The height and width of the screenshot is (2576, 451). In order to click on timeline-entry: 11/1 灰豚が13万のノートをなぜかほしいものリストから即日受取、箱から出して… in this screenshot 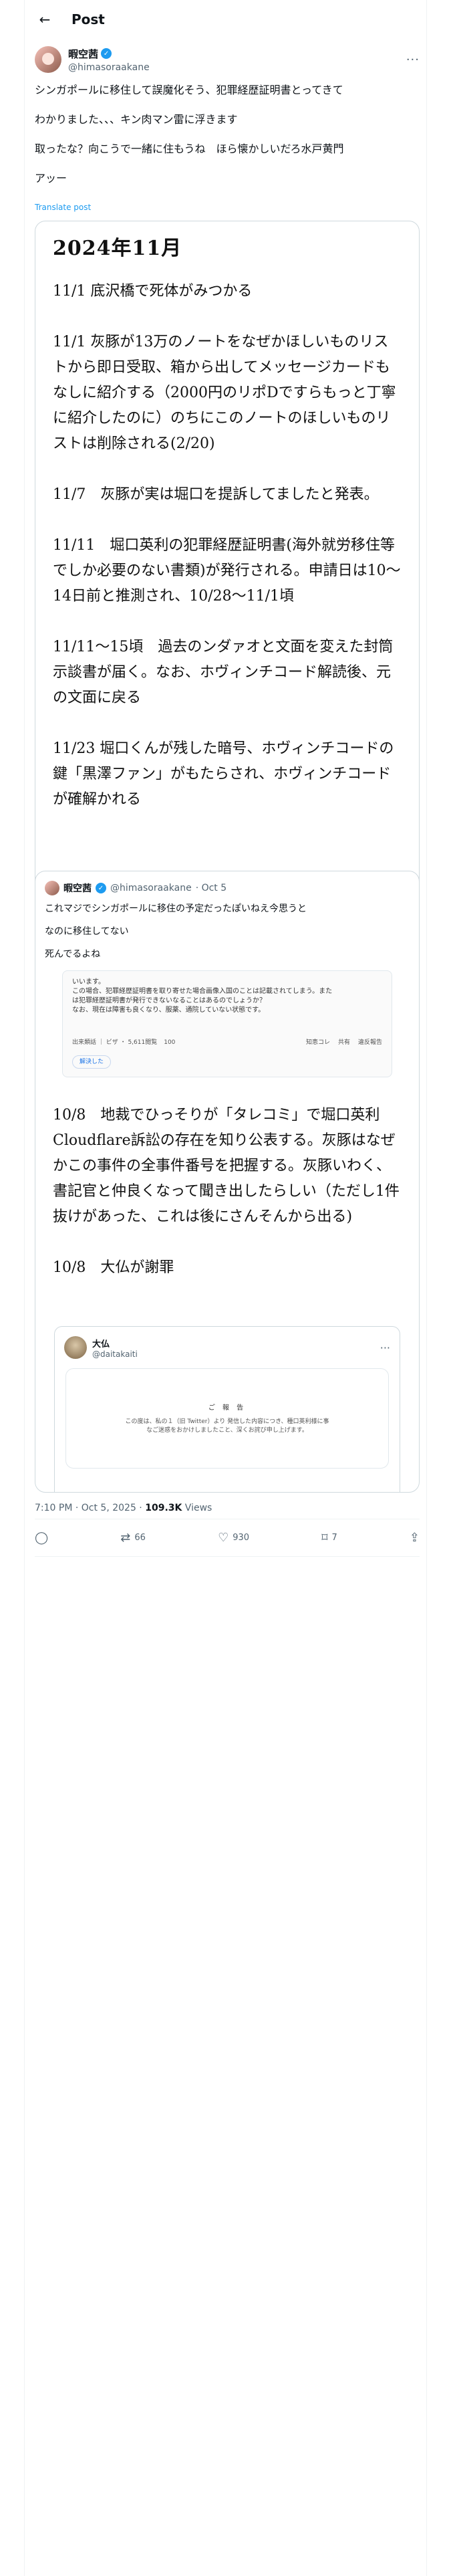, I will do `click(224, 393)`.